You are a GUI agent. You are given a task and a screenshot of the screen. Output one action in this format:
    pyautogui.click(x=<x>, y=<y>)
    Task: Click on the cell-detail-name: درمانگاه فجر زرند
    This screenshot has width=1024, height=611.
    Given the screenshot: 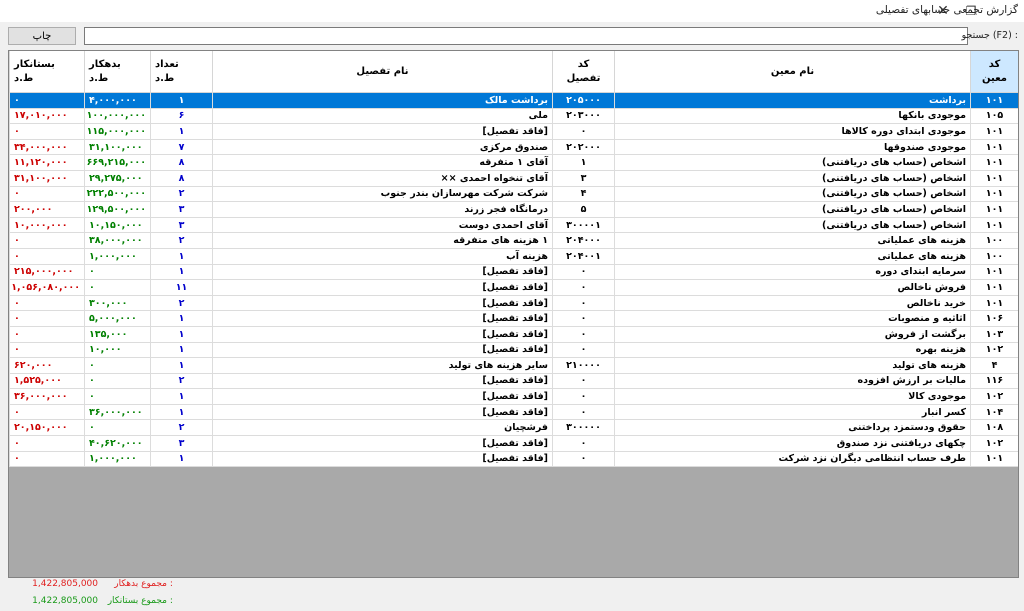 What is the action you would take?
    pyautogui.click(x=382, y=209)
    